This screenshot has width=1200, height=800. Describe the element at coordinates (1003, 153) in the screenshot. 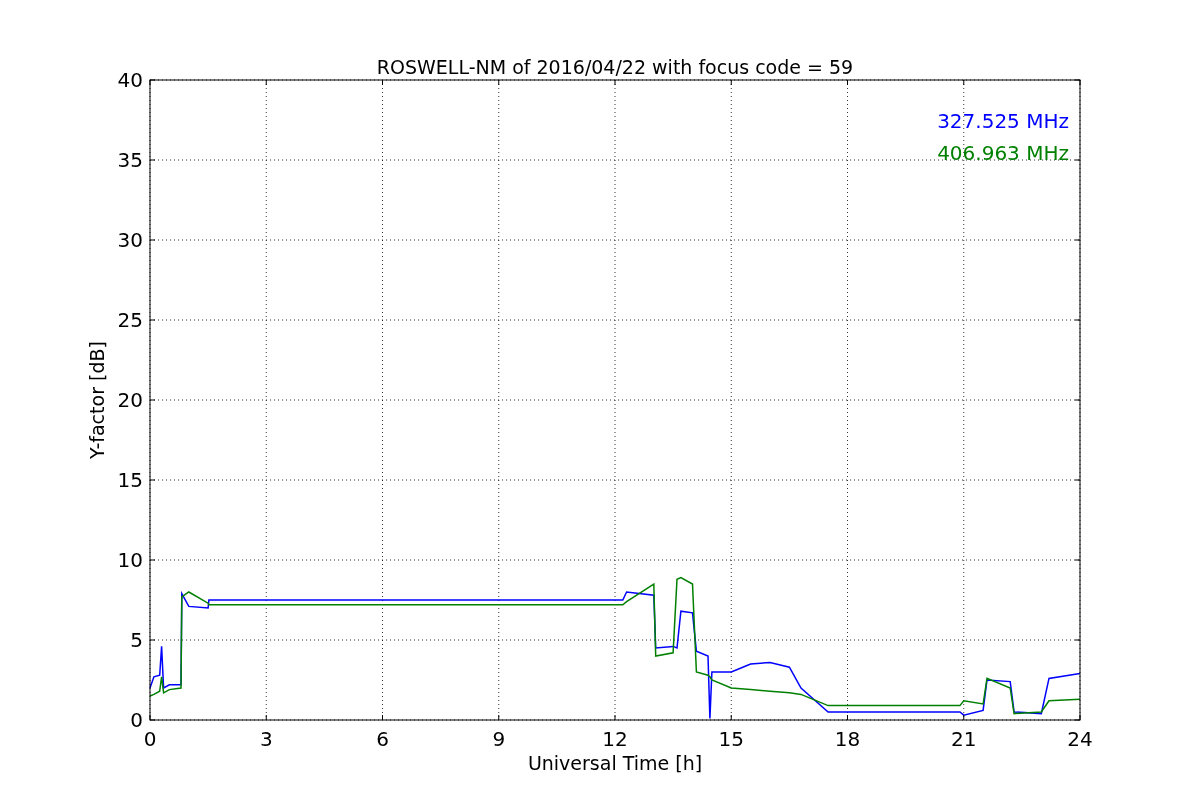

I see `legend-label: 406.963 MHz` at that location.